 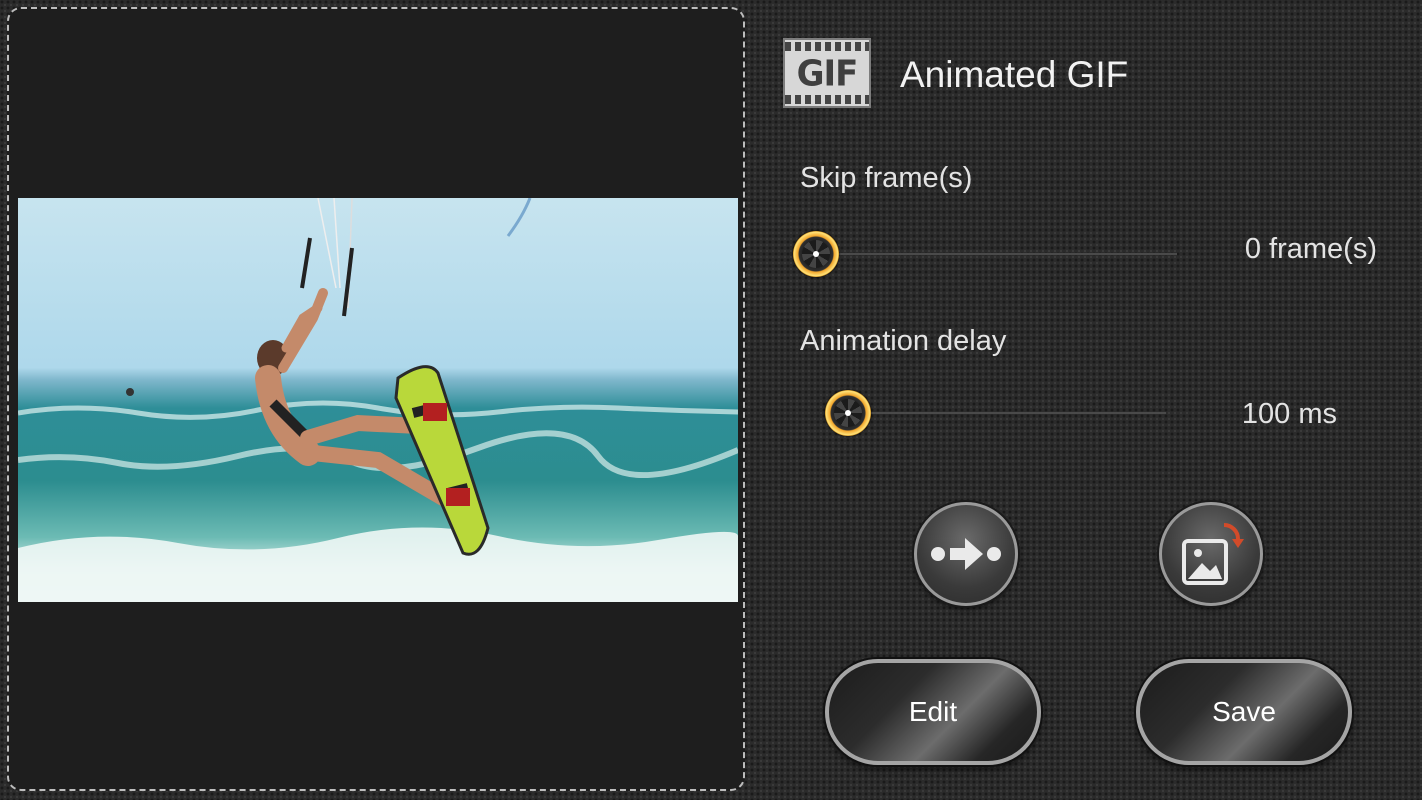 I want to click on arrow-between-dots-icon, so click(x=966, y=554).